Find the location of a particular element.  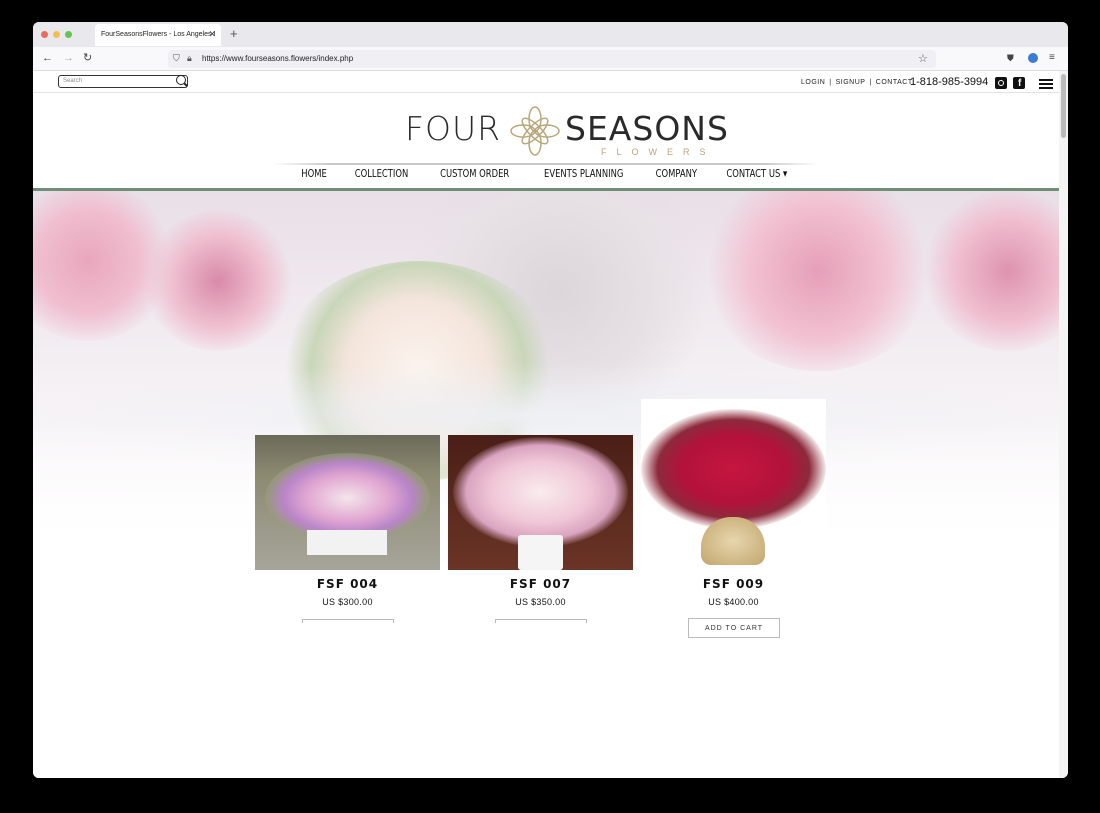

new-tab-icon: + is located at coordinates (234, 33).